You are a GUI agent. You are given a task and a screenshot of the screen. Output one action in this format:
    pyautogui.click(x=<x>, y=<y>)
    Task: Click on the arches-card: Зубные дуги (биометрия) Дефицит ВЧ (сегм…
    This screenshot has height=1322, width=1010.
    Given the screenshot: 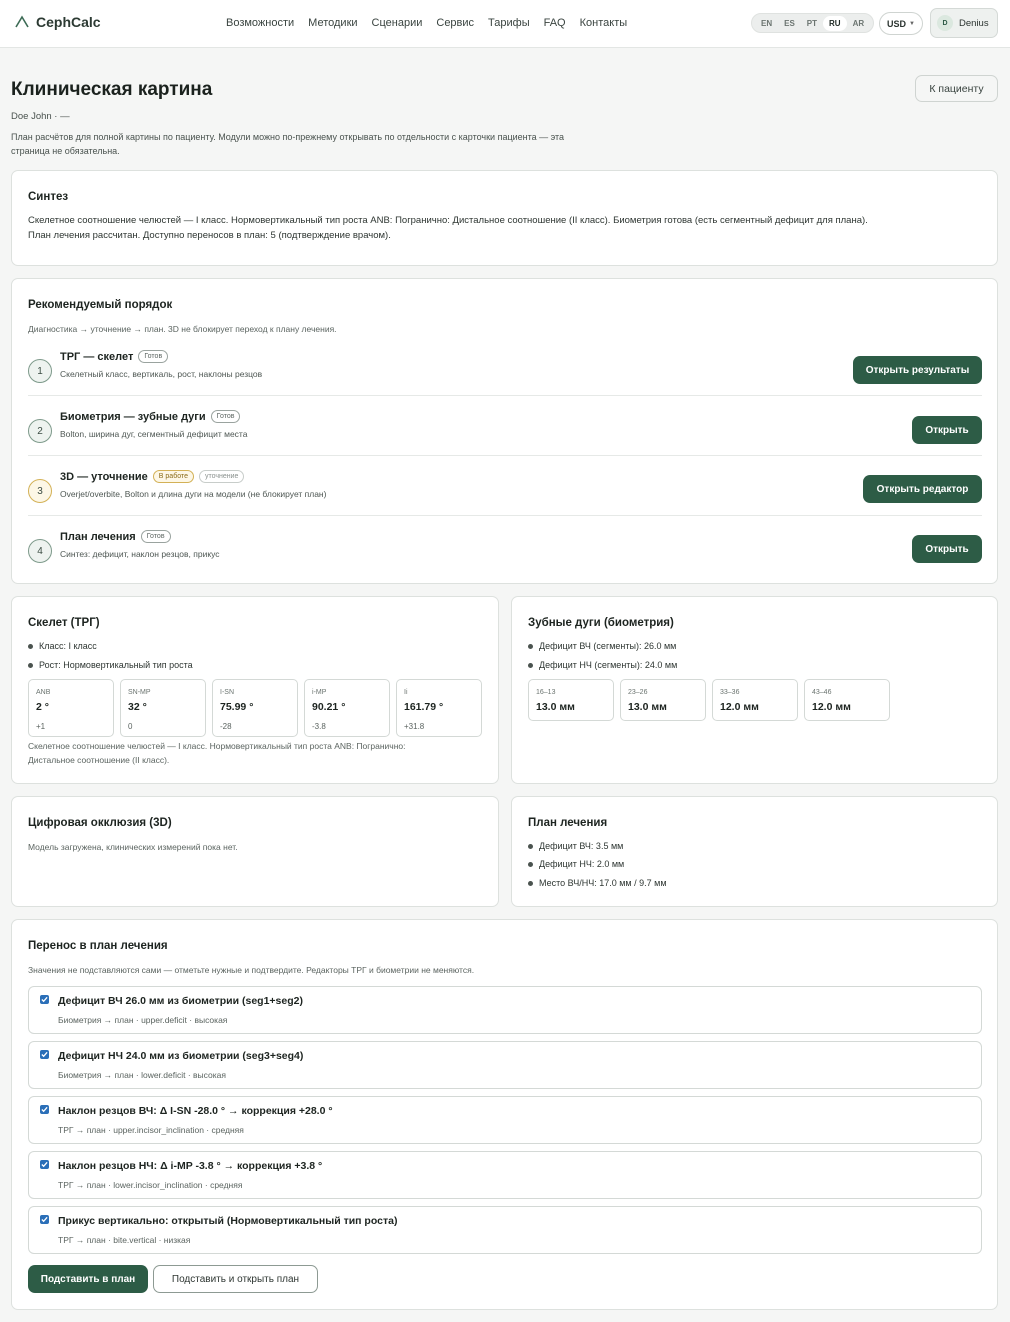 What is the action you would take?
    pyautogui.click(x=754, y=690)
    